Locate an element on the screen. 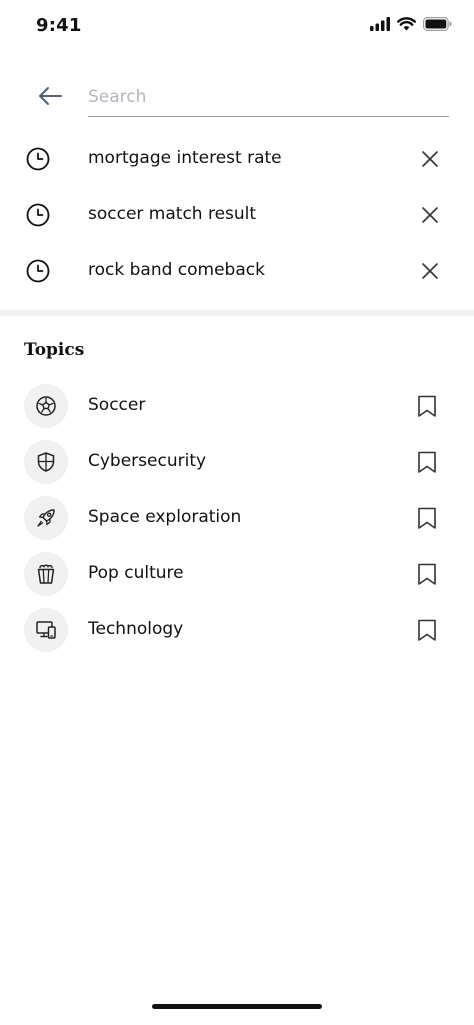  topics-heading: Topics is located at coordinates (54, 350).